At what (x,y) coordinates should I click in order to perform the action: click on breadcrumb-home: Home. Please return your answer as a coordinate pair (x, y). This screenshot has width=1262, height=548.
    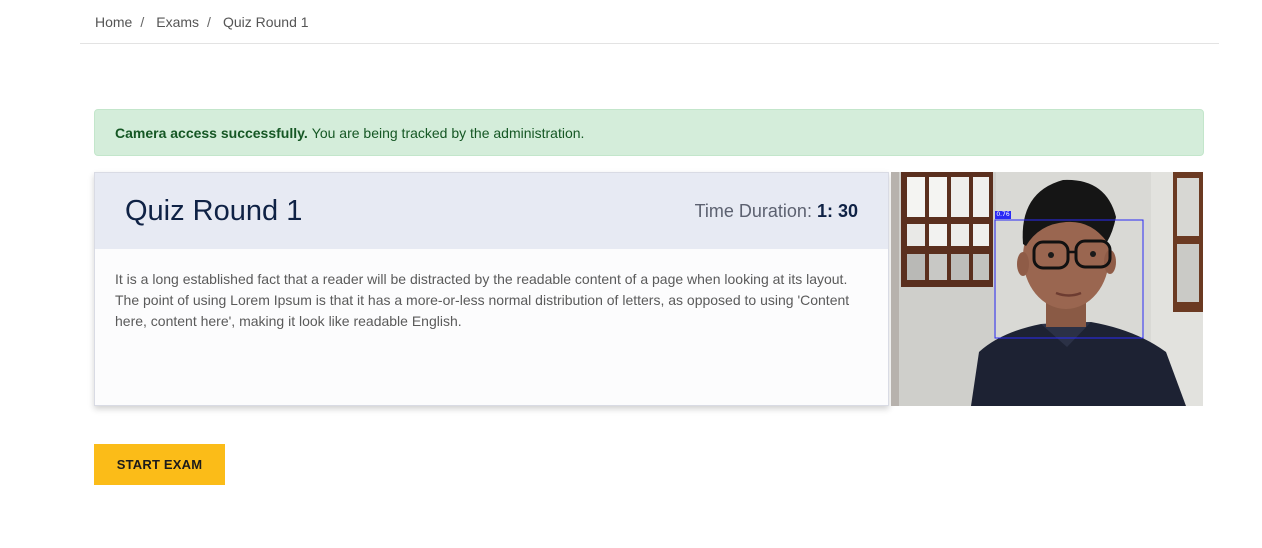
    Looking at the image, I should click on (113, 22).